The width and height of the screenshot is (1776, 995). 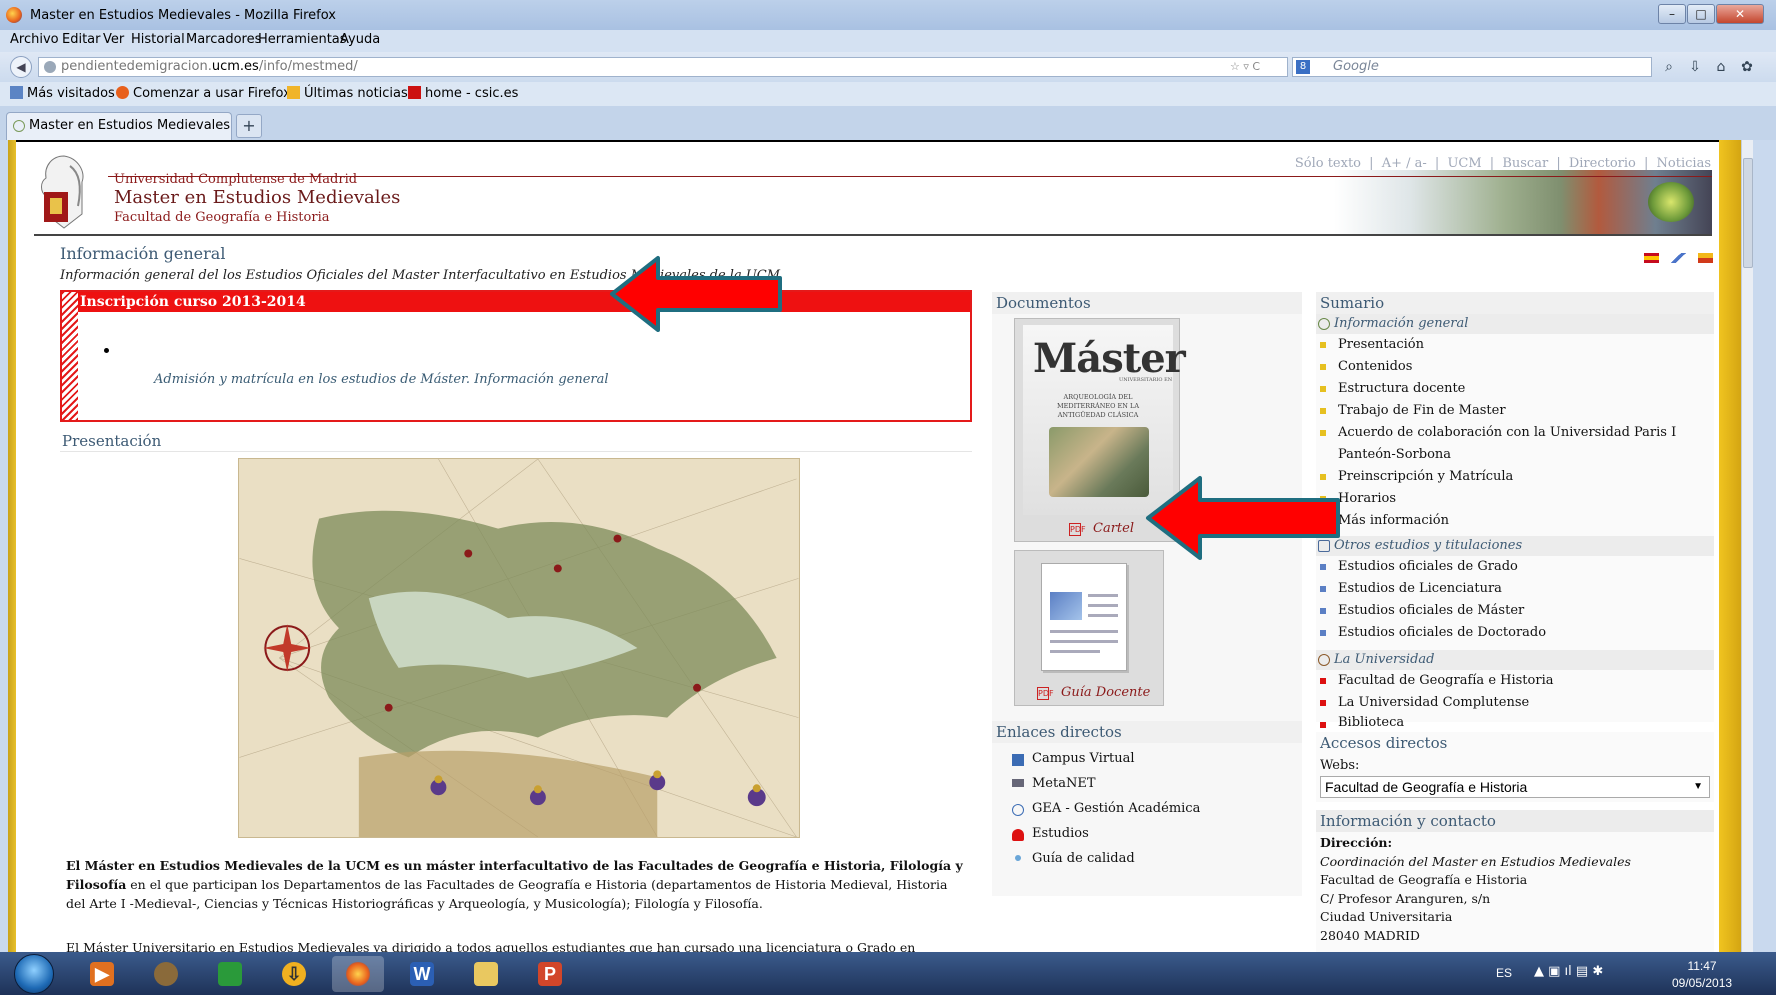 What do you see at coordinates (1523, 723) in the screenshot?
I see `sumario-item-biblioteca: Biblioteca` at bounding box center [1523, 723].